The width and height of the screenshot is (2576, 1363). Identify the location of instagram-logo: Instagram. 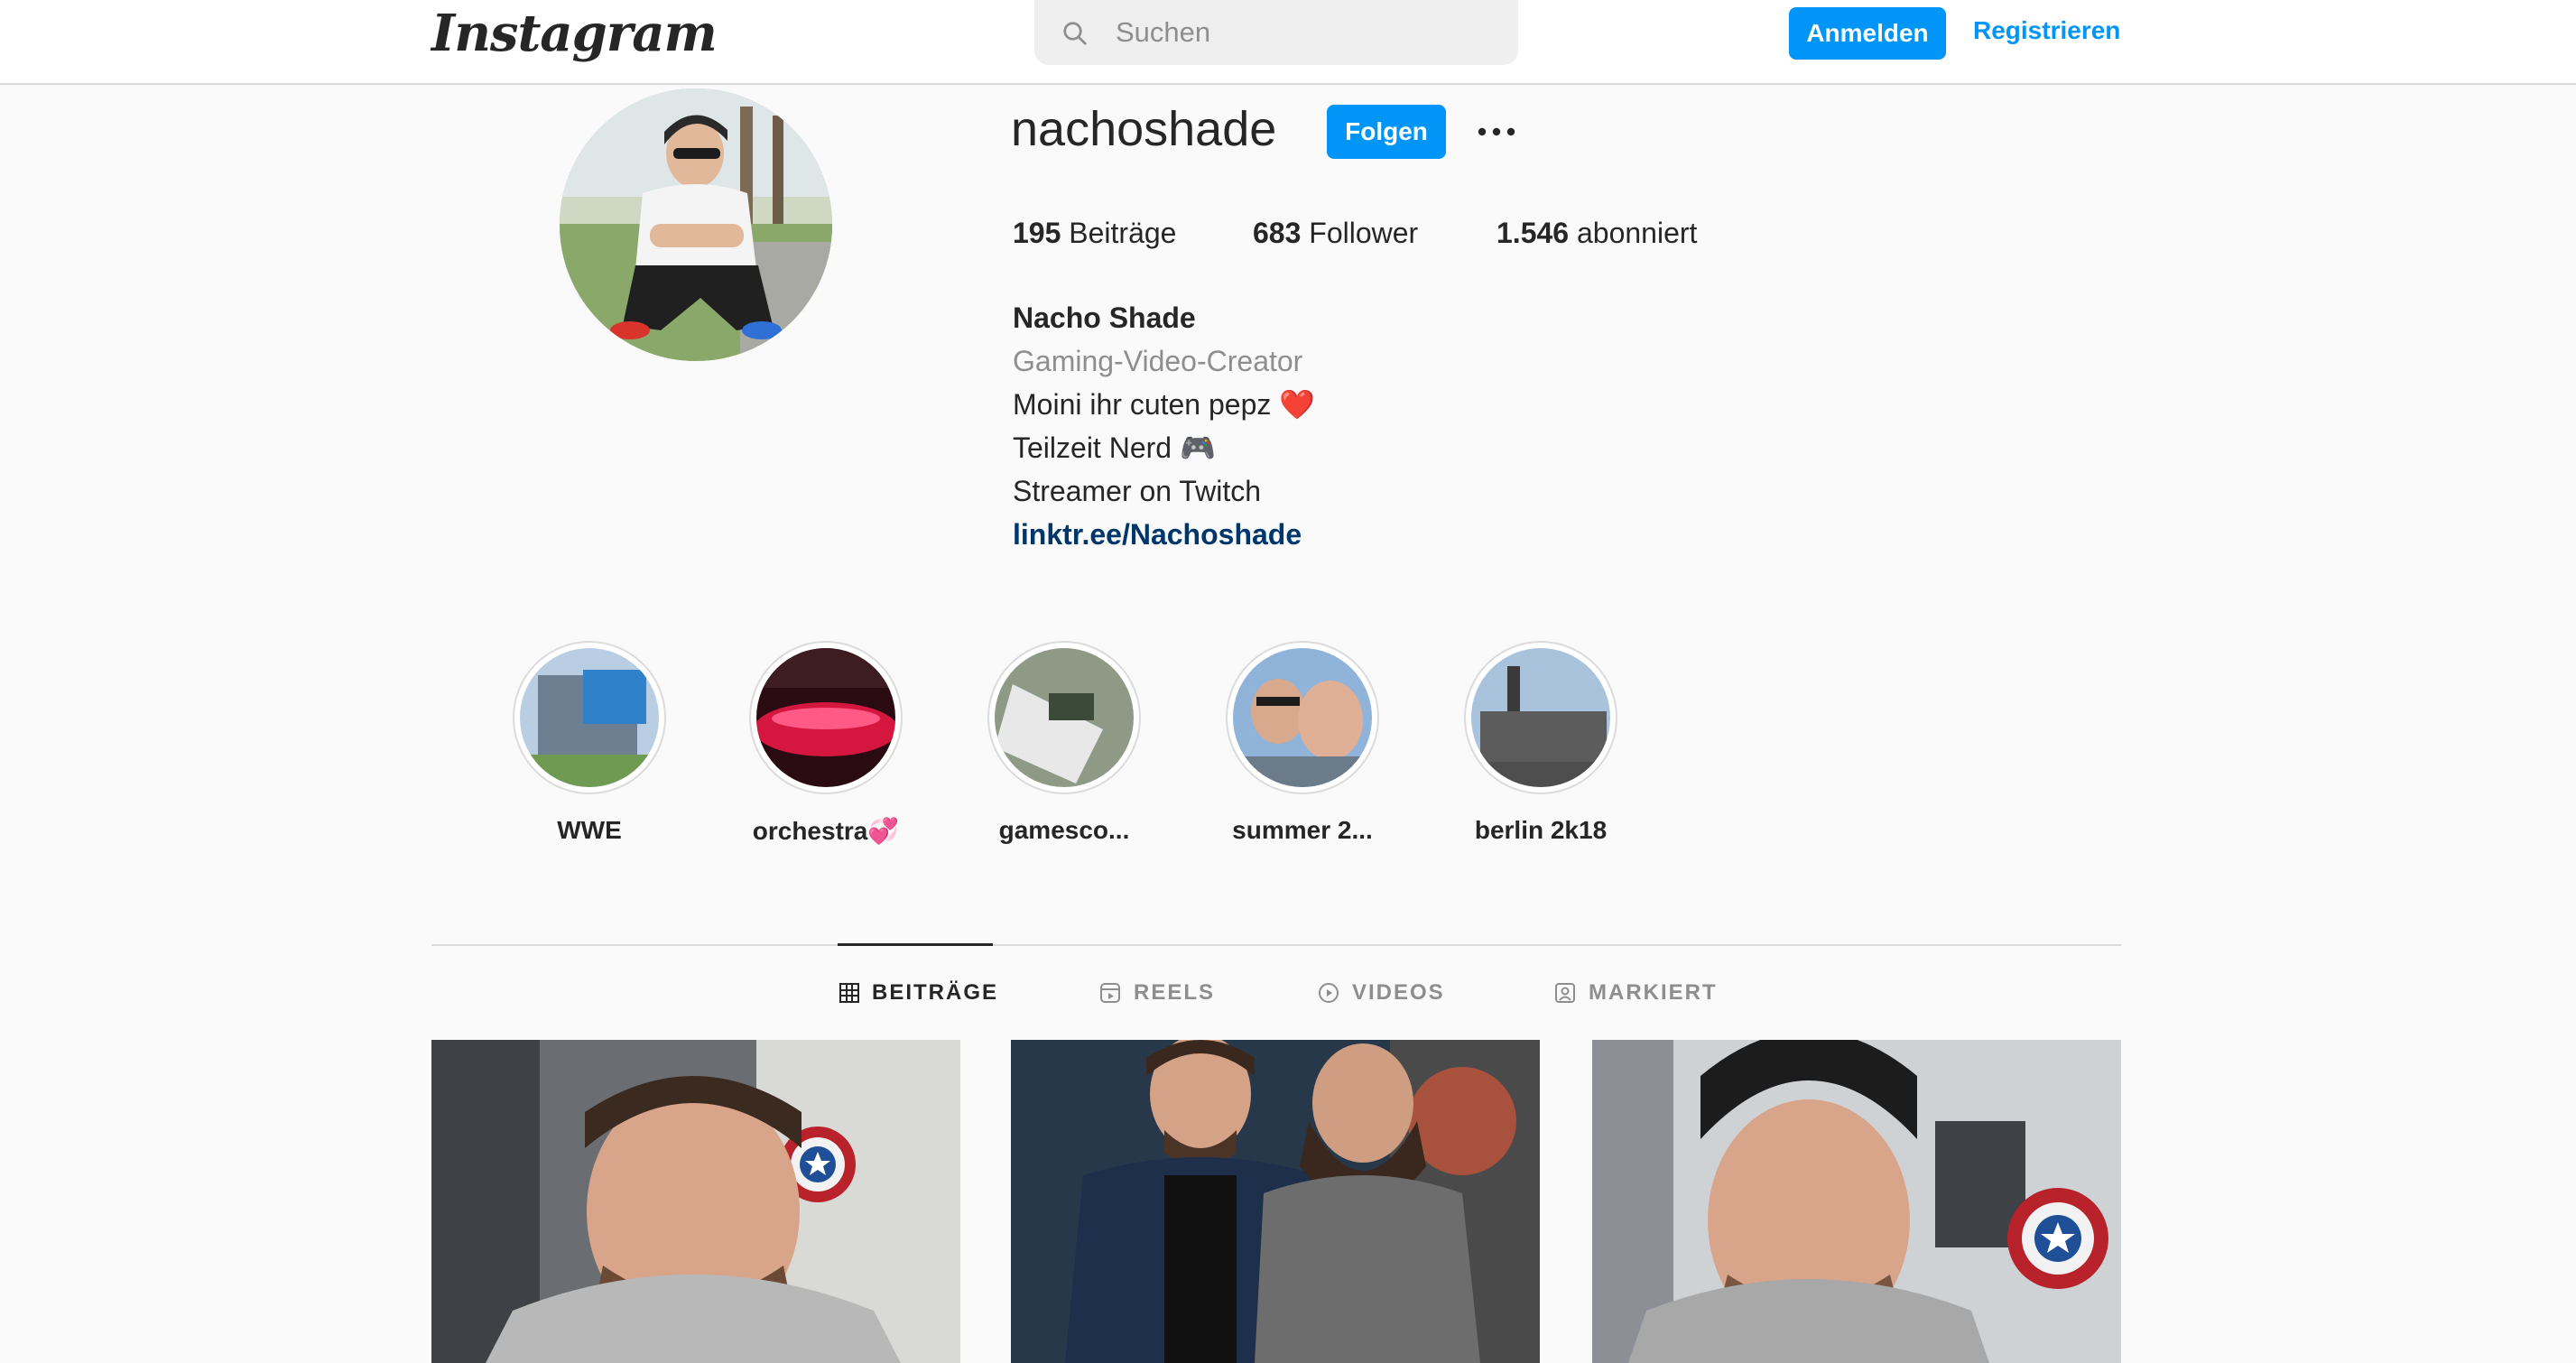
(574, 33).